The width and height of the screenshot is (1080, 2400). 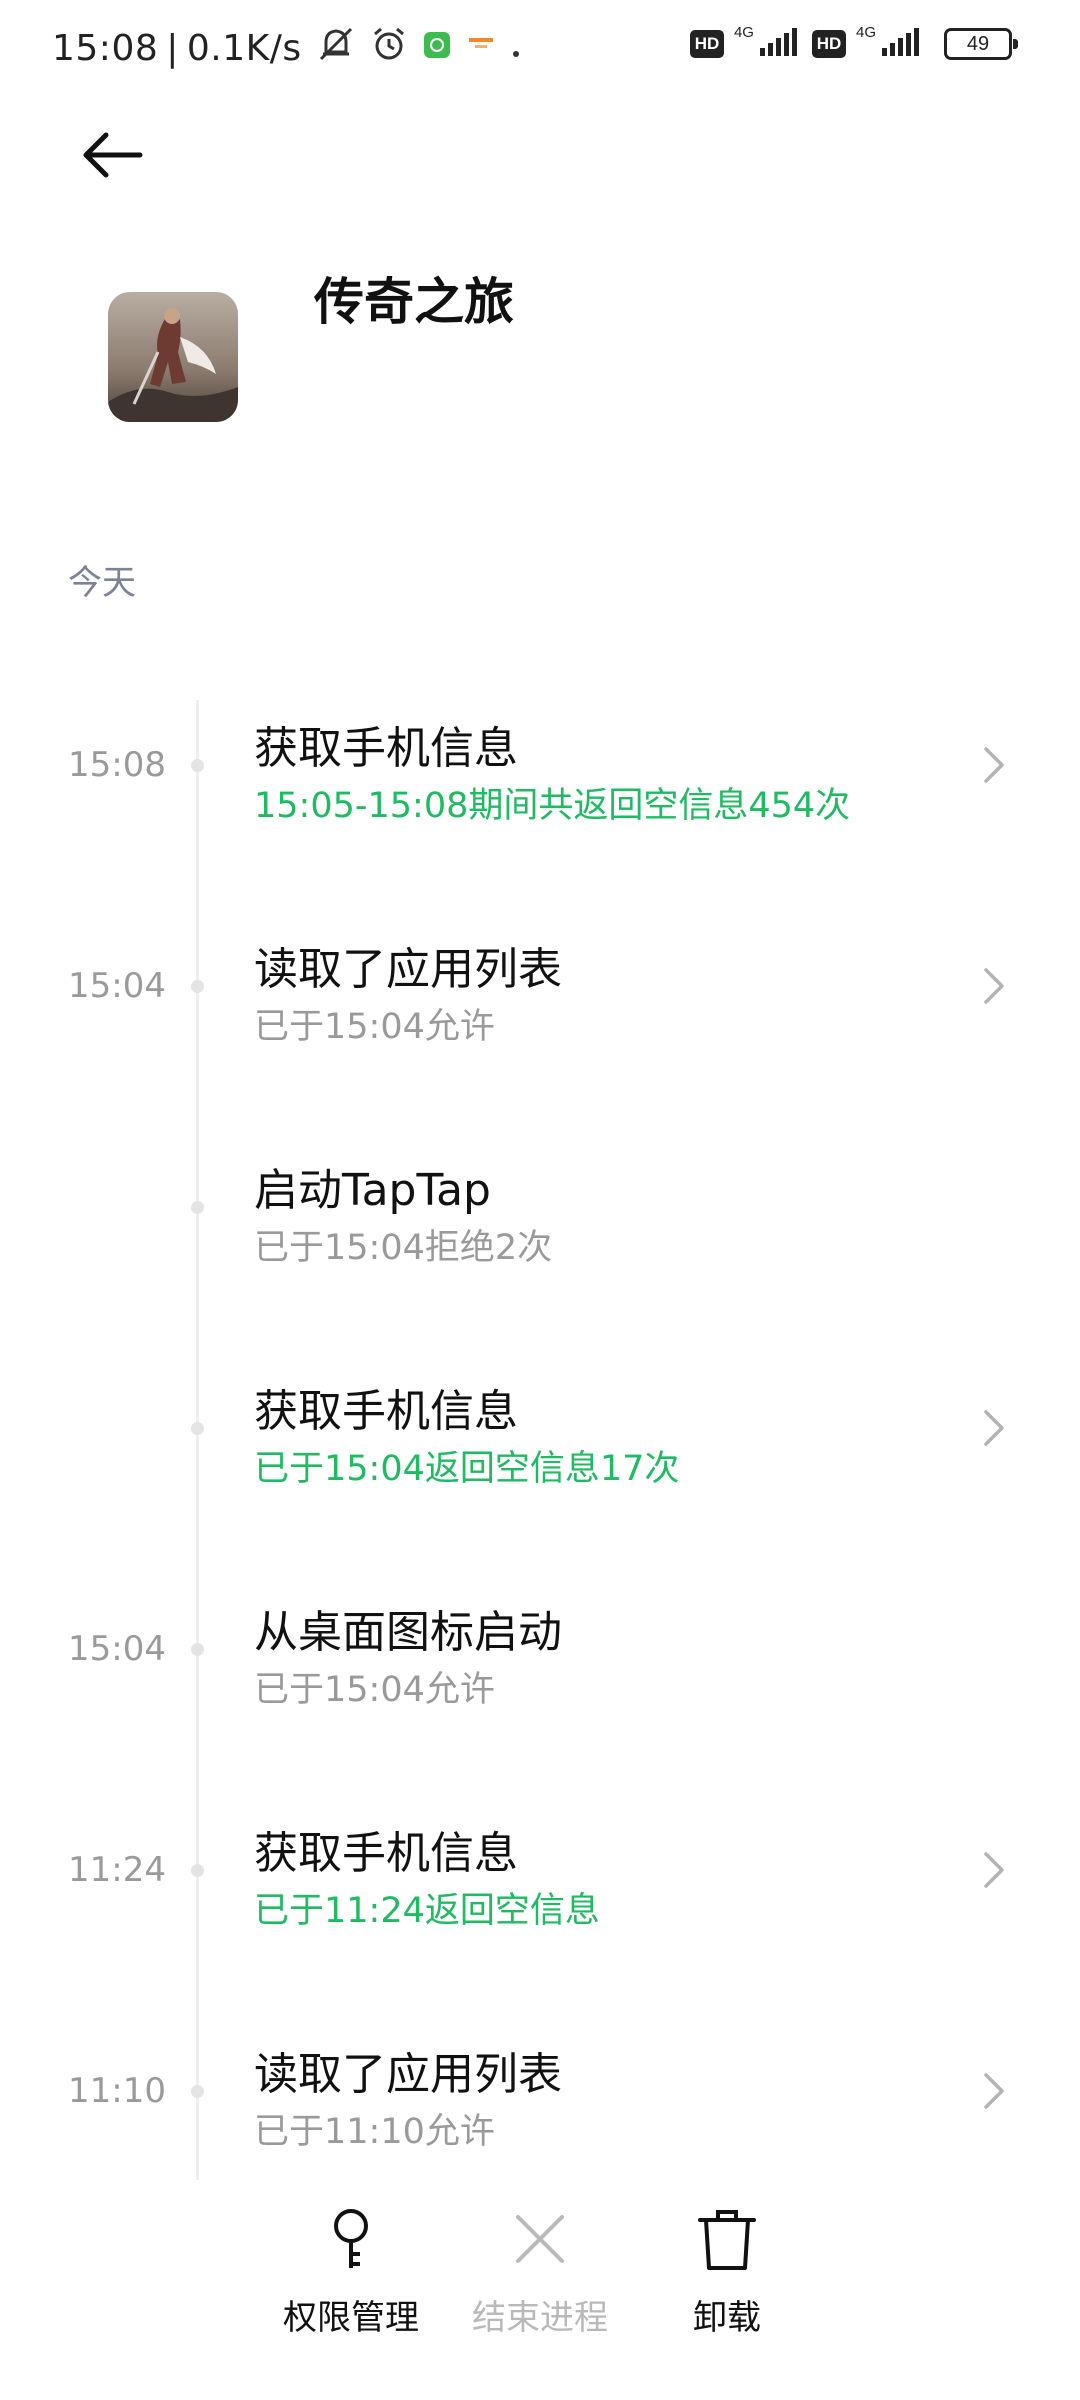 I want to click on entry-time: 11:10, so click(x=117, y=2091).